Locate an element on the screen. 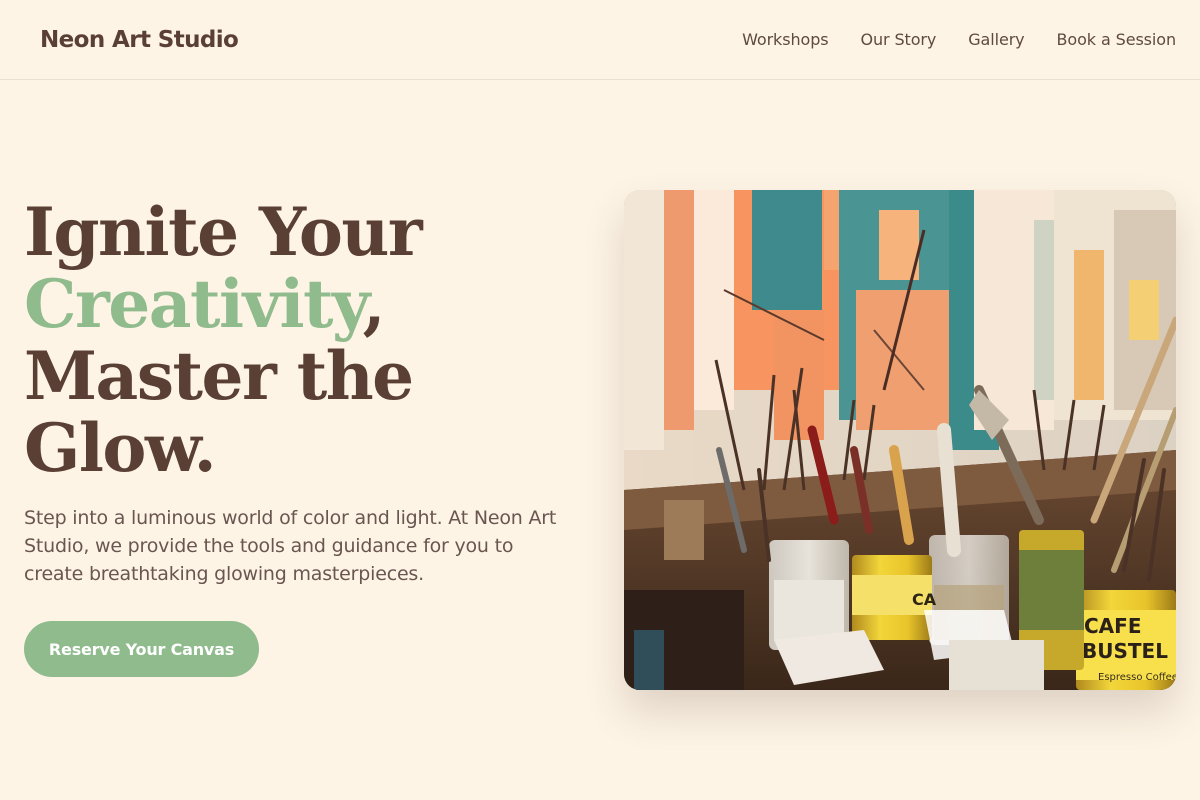 Image resolution: width=1200 pixels, height=800 pixels. hero-title-line-2: Creativity, is located at coordinates (304, 304).